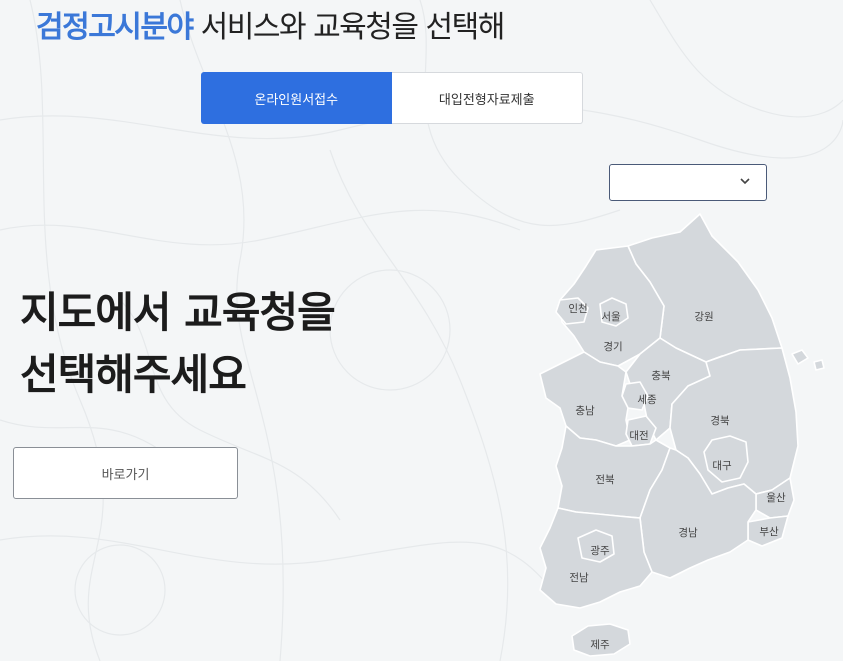 The width and height of the screenshot is (843, 661). What do you see at coordinates (577, 309) in the screenshot?
I see `label-incheon: 인천` at bounding box center [577, 309].